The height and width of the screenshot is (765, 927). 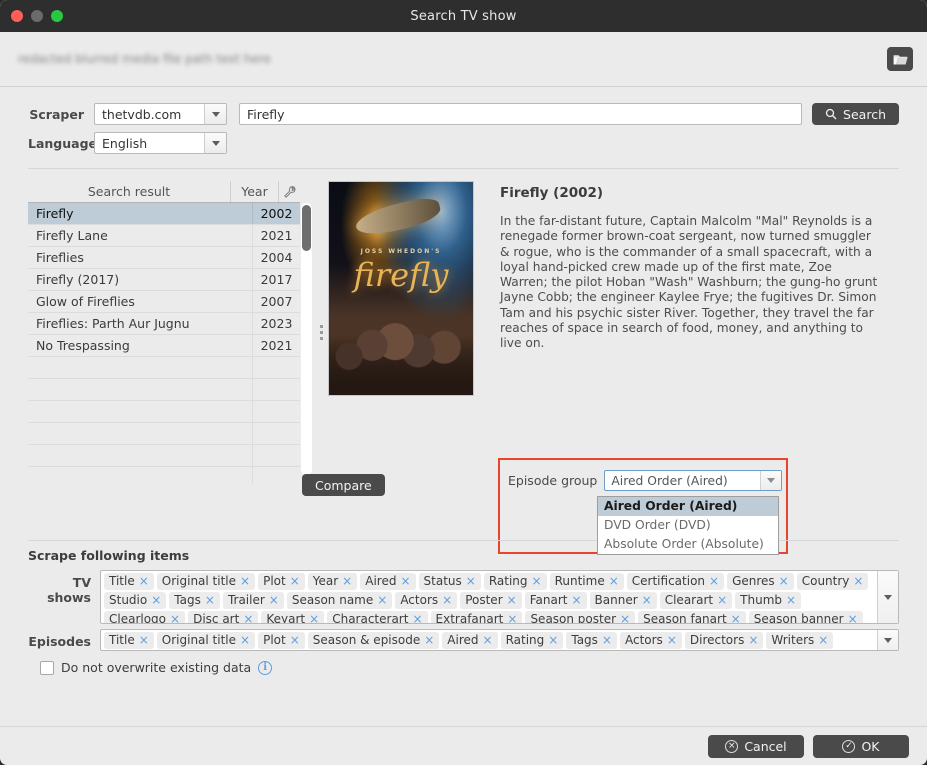 I want to click on search-input, so click(x=521, y=114).